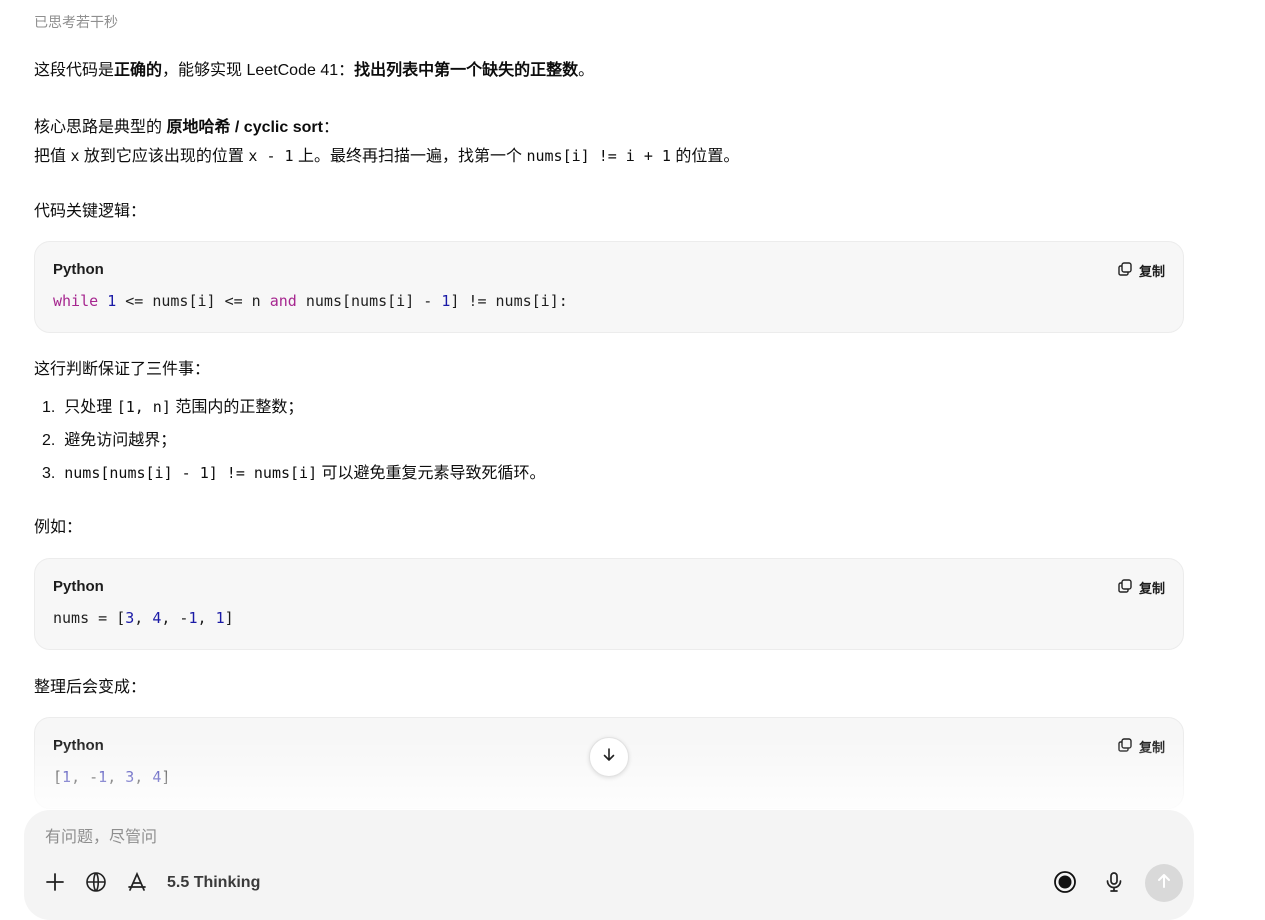 This screenshot has height=920, width=1265. What do you see at coordinates (74, 70) in the screenshot?
I see `intro-text: 这段代码是` at bounding box center [74, 70].